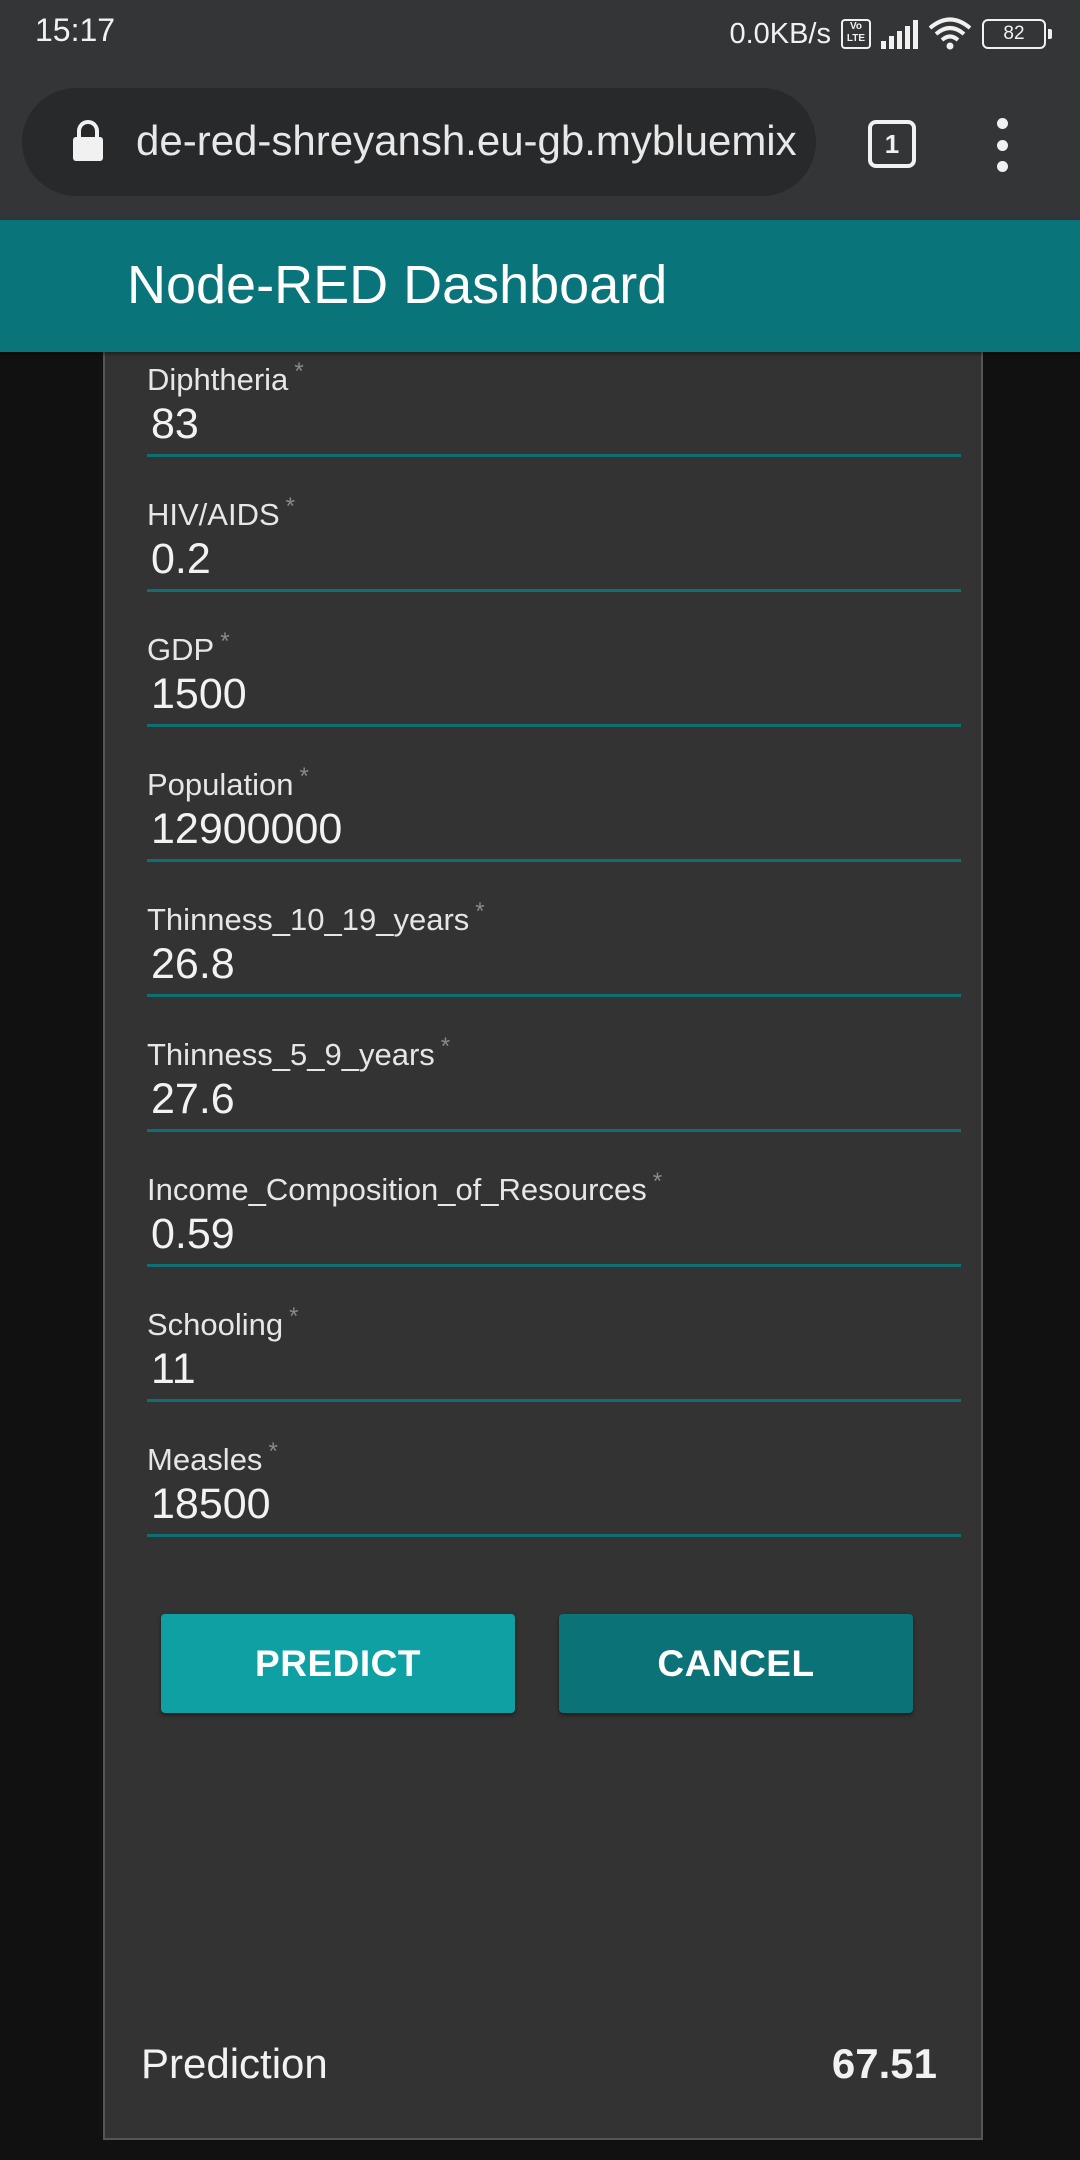  Describe the element at coordinates (551, 559) in the screenshot. I see `hiv-aids-input: 0.2` at that location.